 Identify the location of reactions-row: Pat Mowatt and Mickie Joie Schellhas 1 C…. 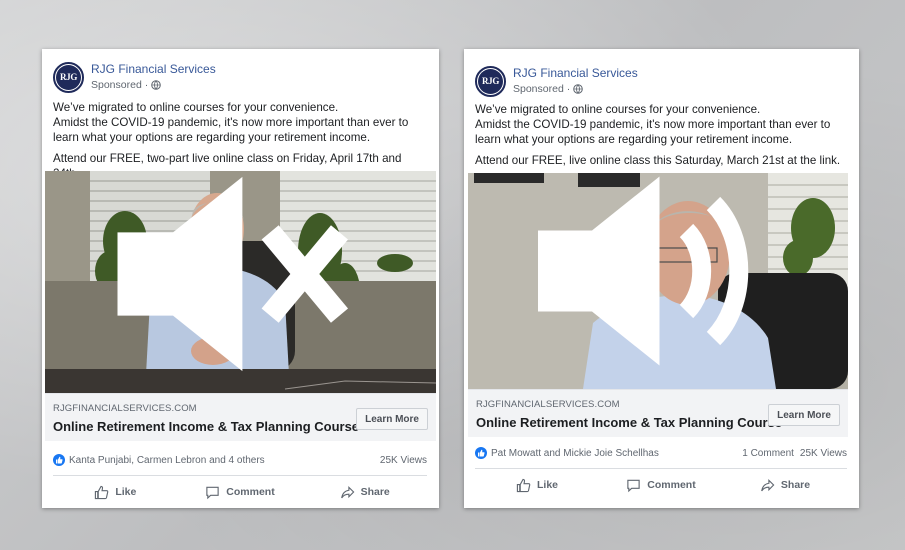
(661, 453).